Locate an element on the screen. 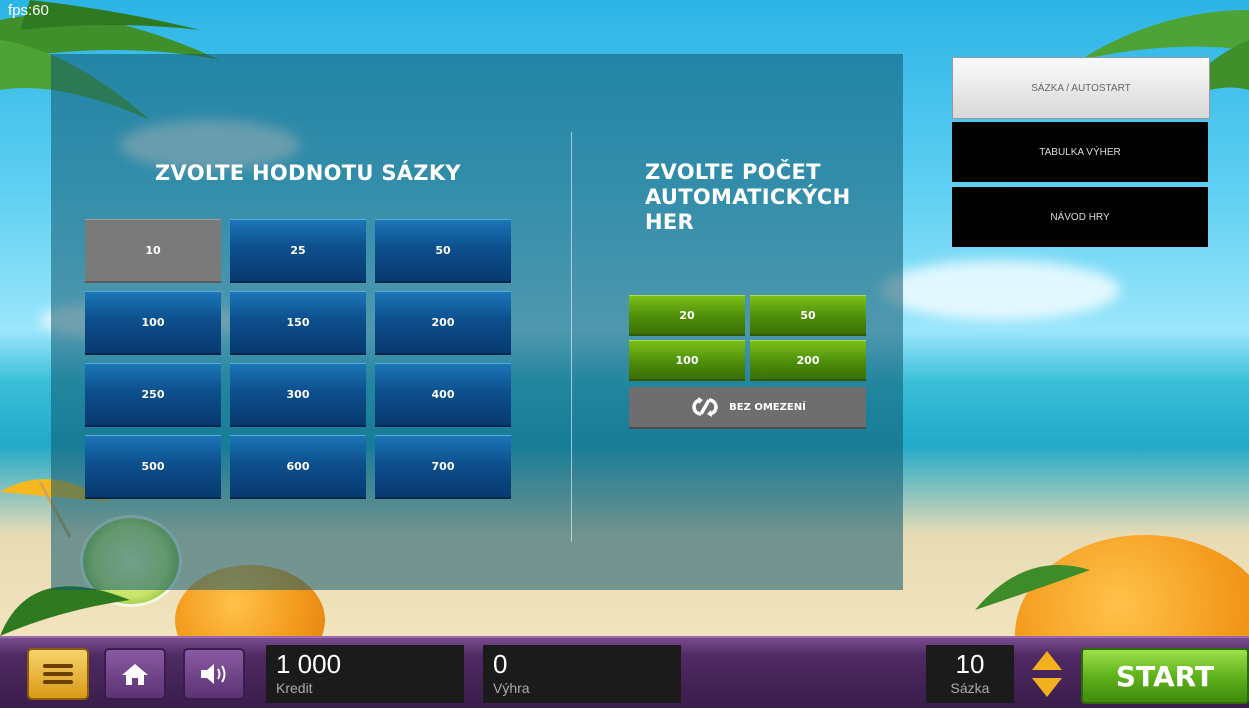 Image resolution: width=1249 pixels, height=708 pixels. autoplay-option-button: 20 is located at coordinates (687, 315).